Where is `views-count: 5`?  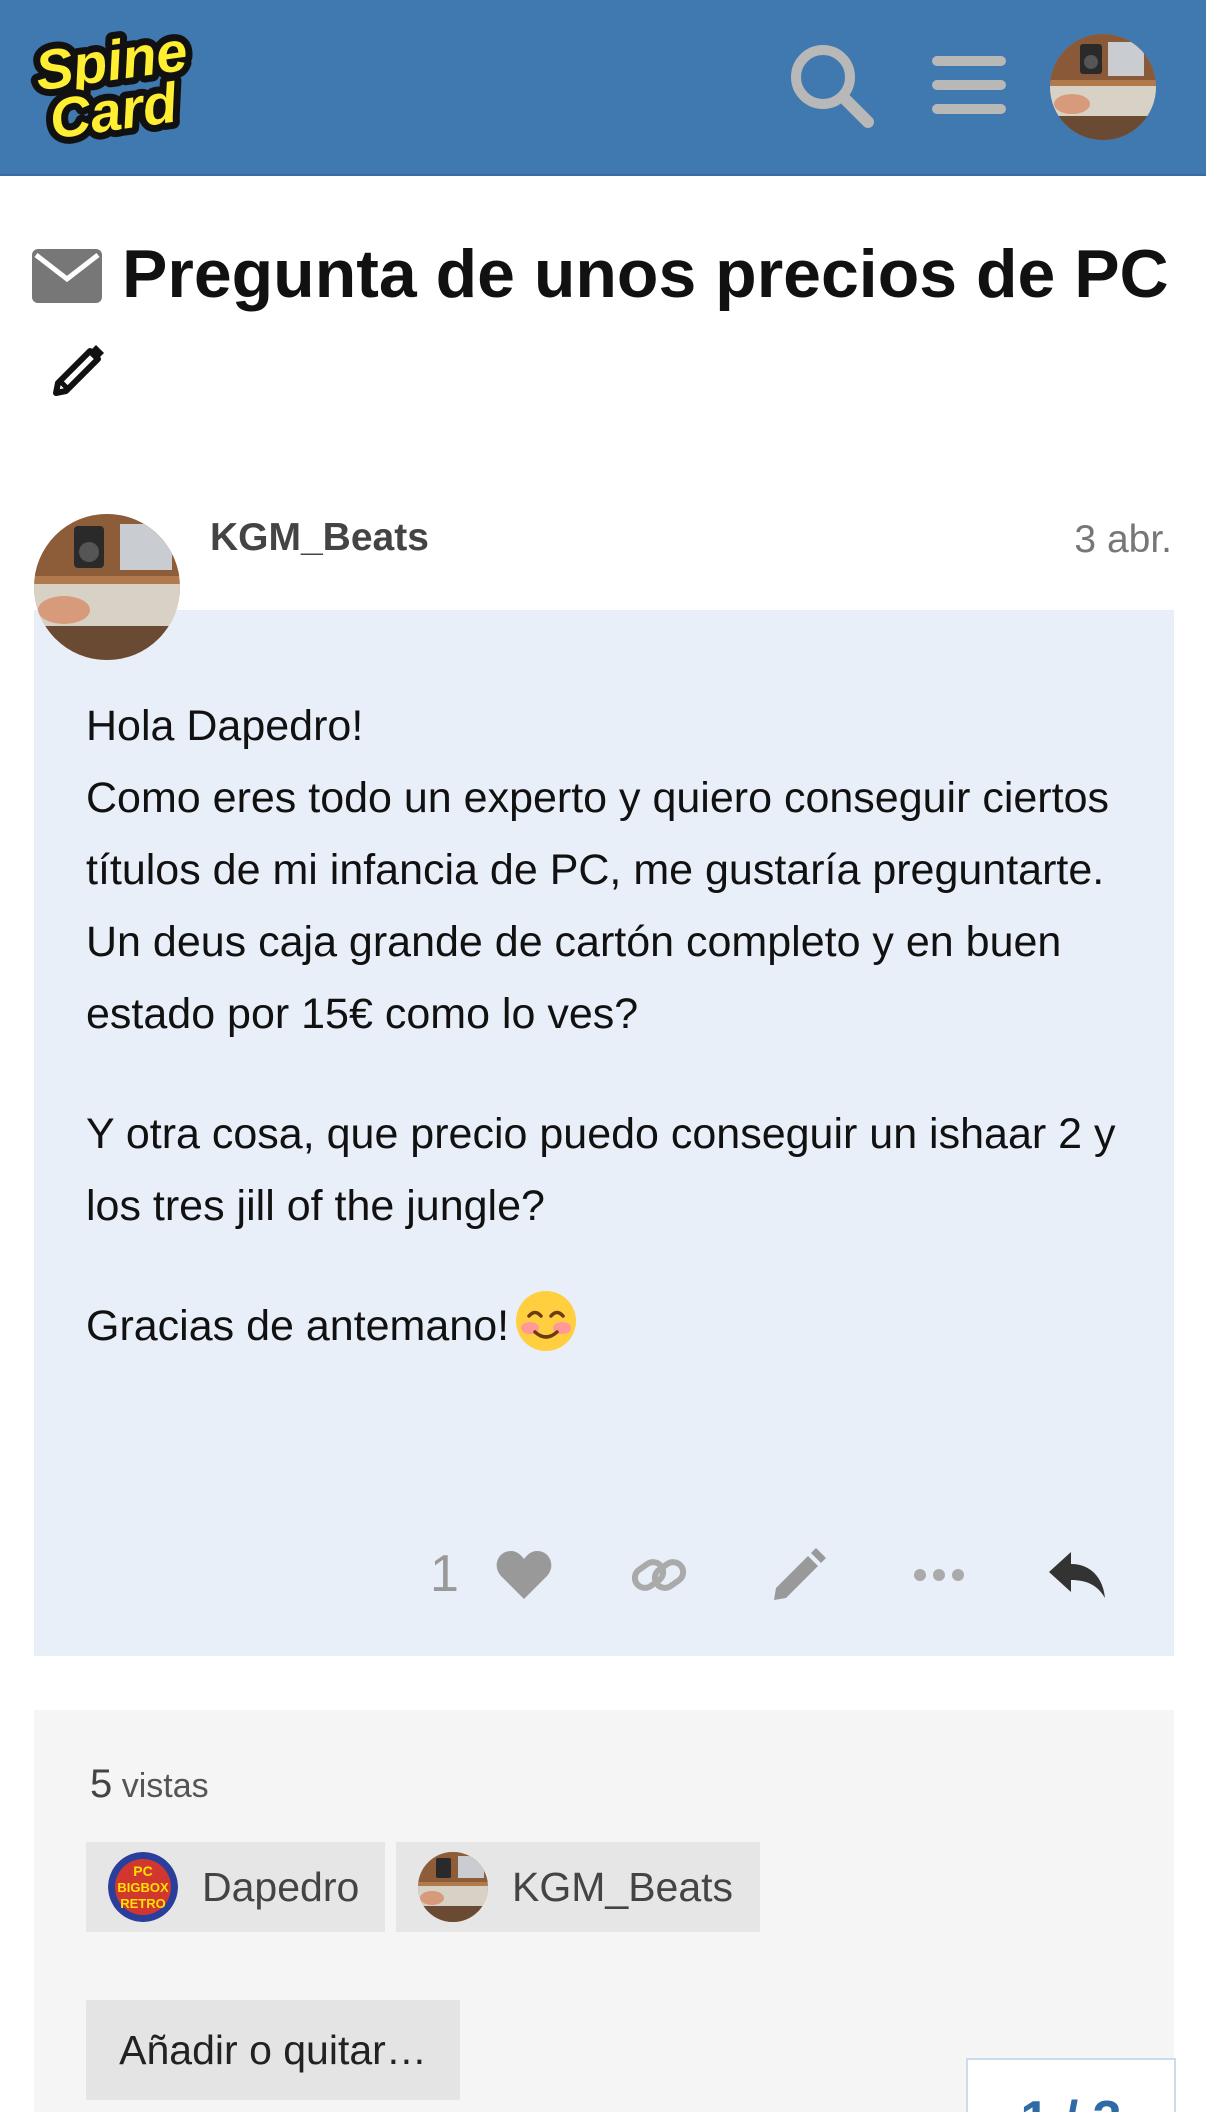
views-count: 5 is located at coordinates (101, 1784).